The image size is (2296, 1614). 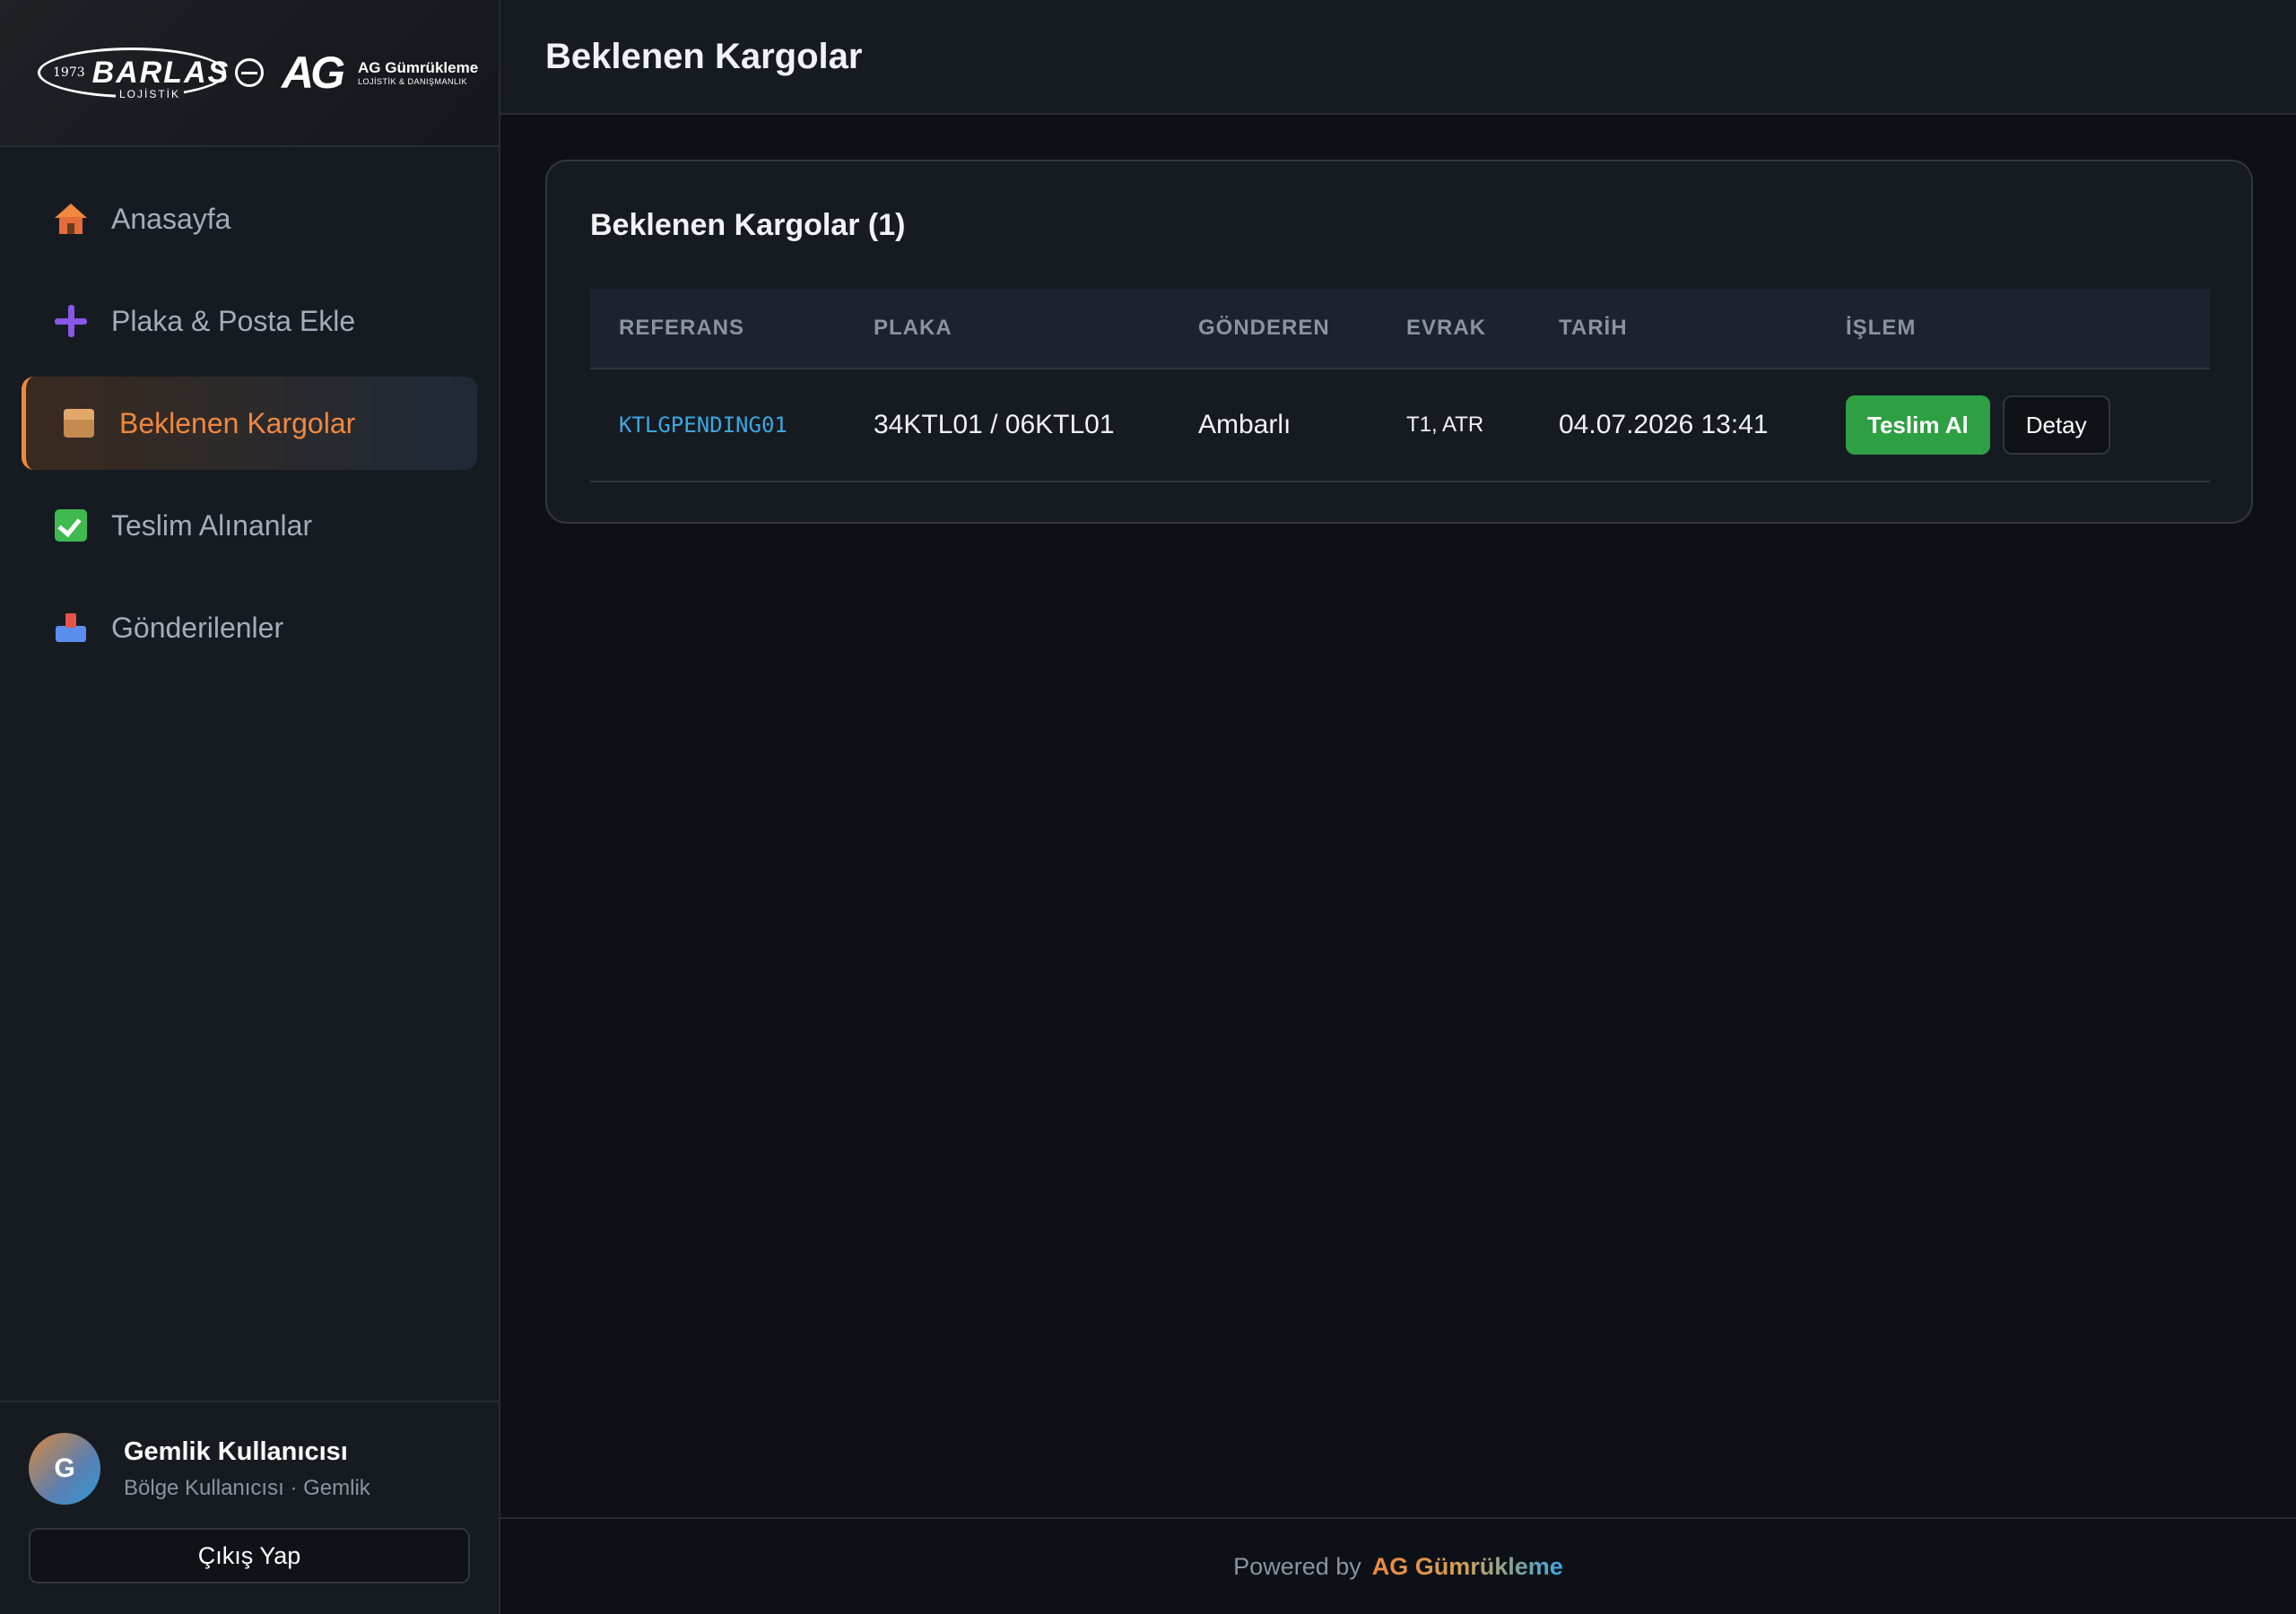 I want to click on barlas-logo-word: BARLAS, so click(x=160, y=72).